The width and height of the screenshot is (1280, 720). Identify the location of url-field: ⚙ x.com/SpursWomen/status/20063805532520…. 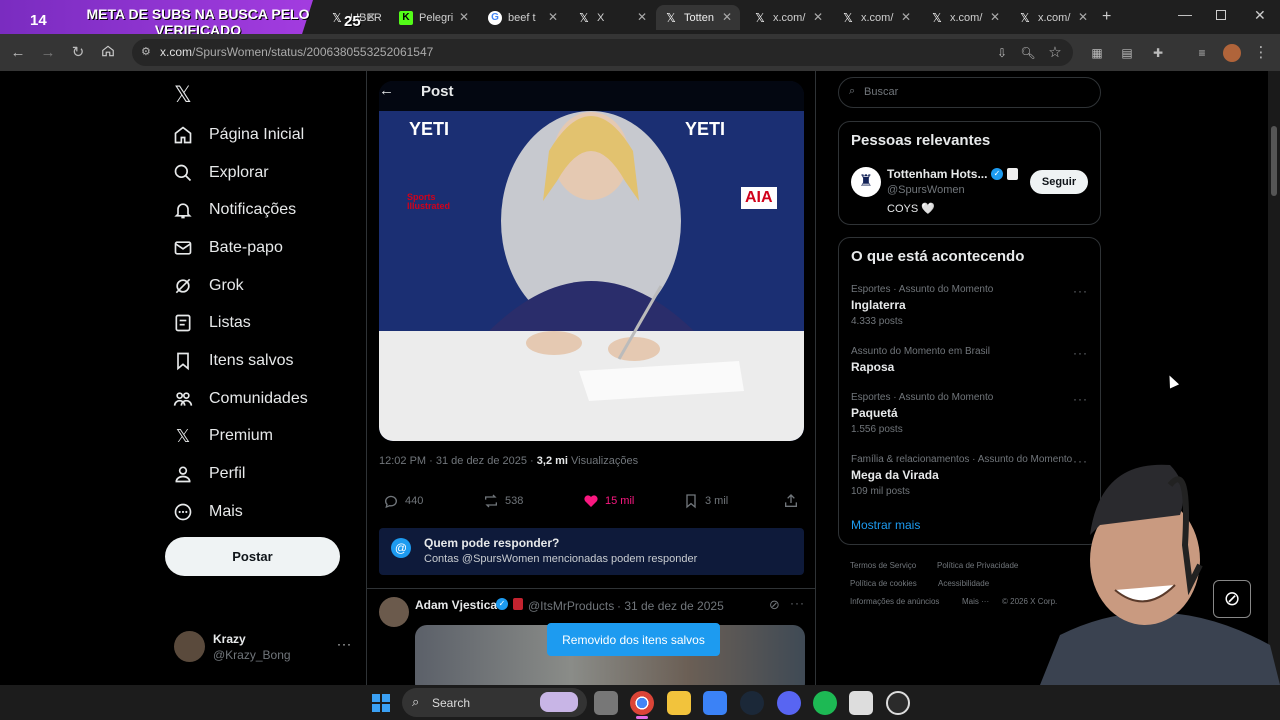
(602, 52).